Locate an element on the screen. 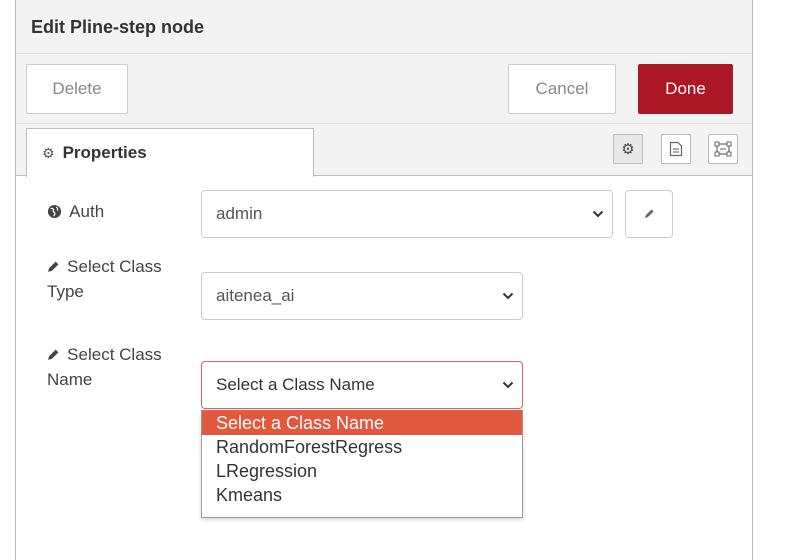  class-name-select: Select a Class Name is located at coordinates (362, 385).